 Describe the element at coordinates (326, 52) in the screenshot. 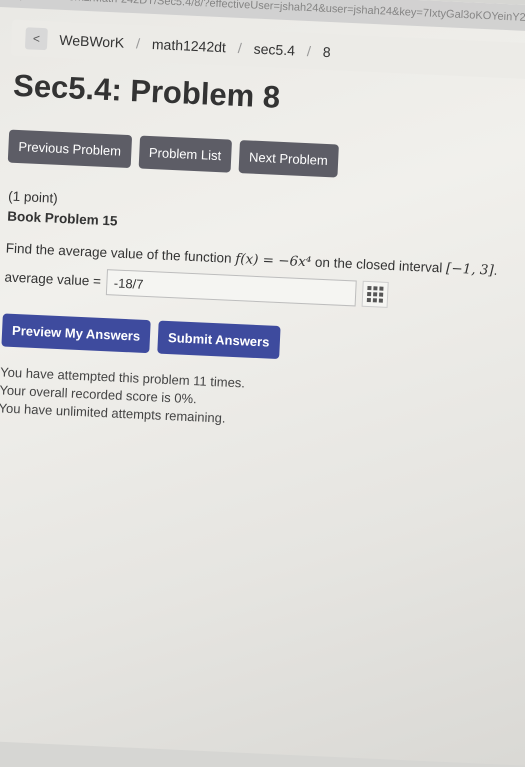

I see `breadcrumb-problem: 8` at that location.